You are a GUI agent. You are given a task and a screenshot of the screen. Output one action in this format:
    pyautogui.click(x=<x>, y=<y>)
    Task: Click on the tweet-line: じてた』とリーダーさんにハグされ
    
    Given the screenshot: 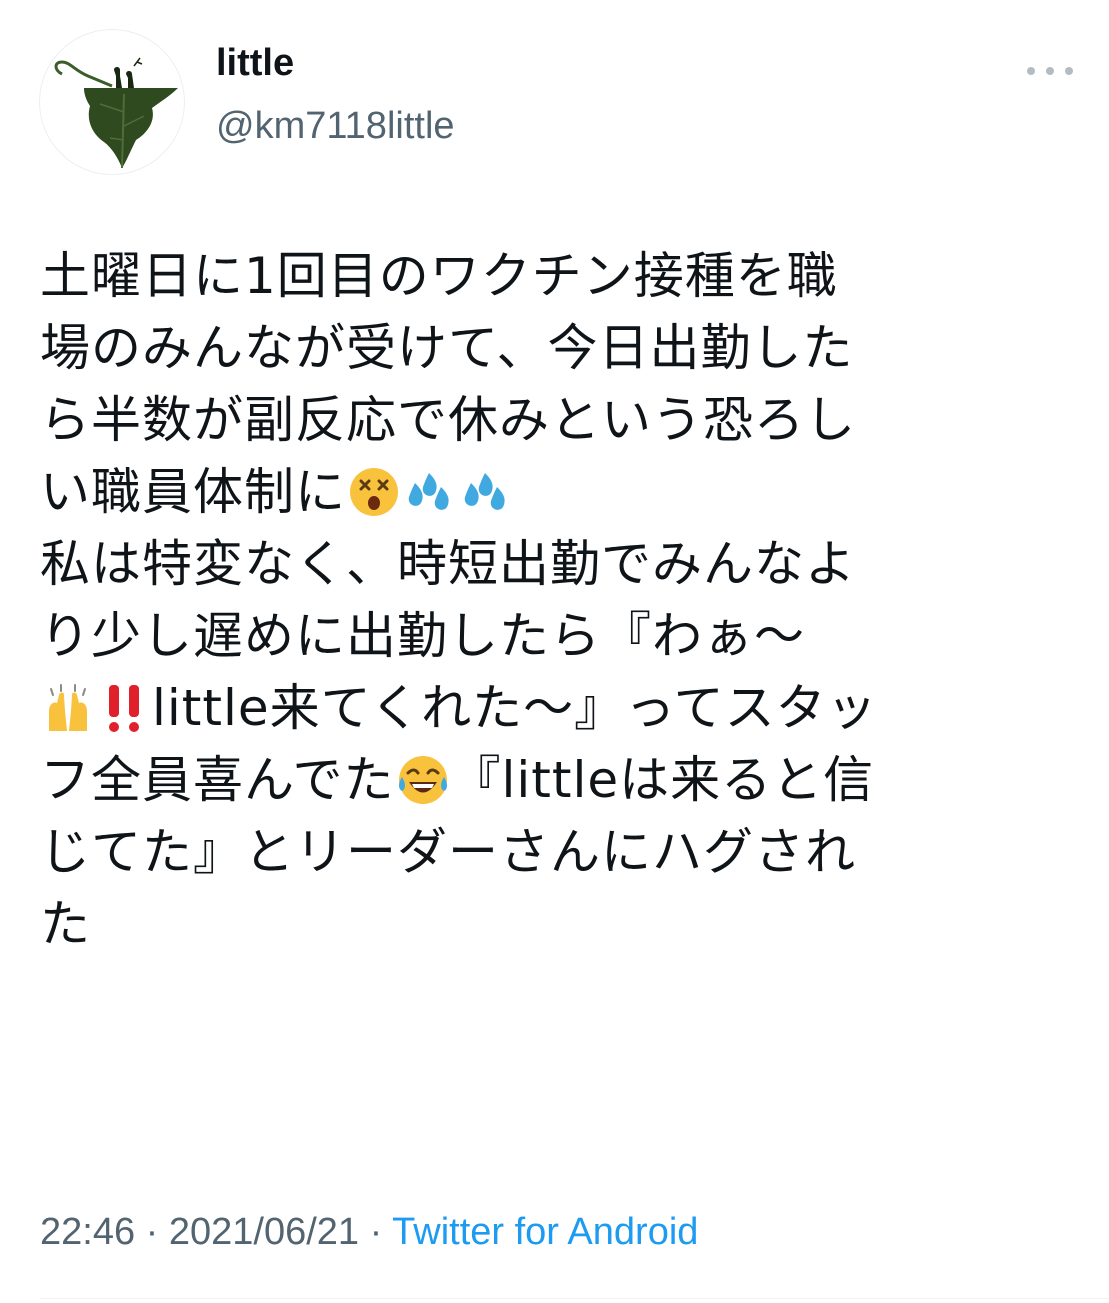 What is the action you would take?
    pyautogui.click(x=448, y=852)
    